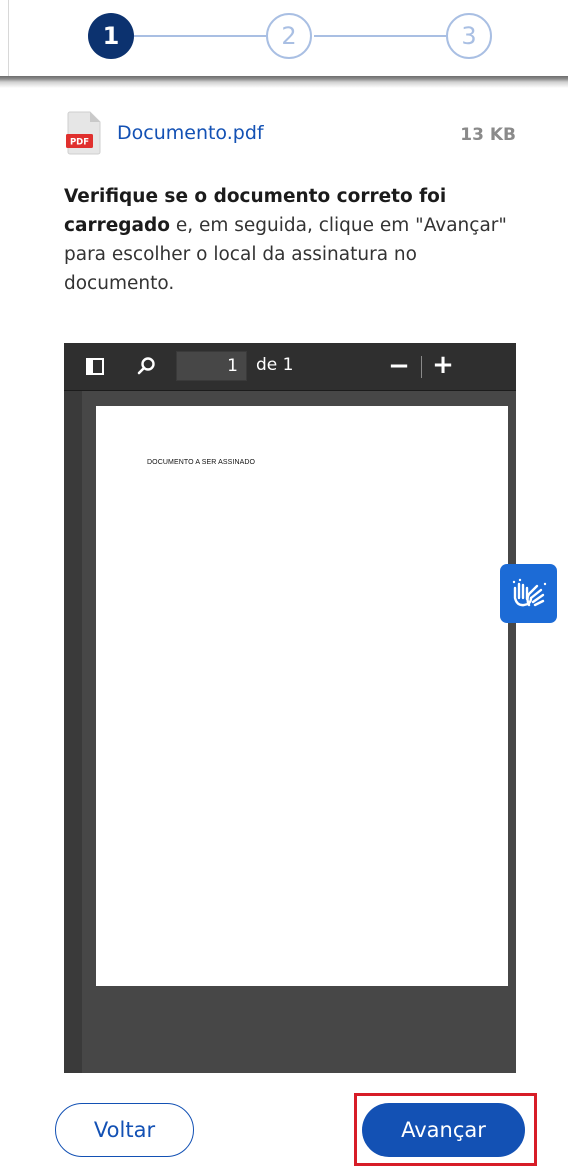 The width and height of the screenshot is (568, 1166). I want to click on header-divider-shadow, so click(284, 82).